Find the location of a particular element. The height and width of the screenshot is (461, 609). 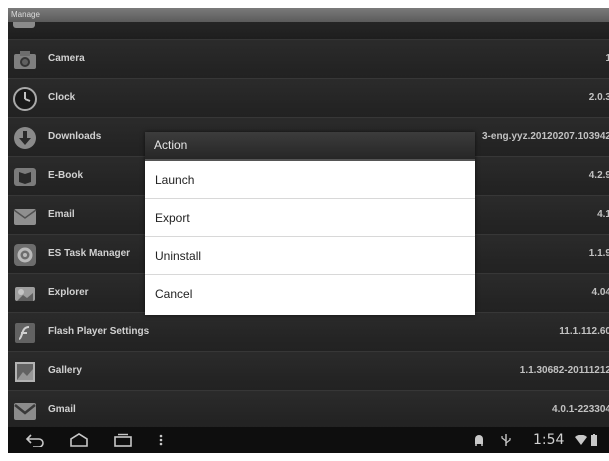

back-icon is located at coordinates (35, 440).